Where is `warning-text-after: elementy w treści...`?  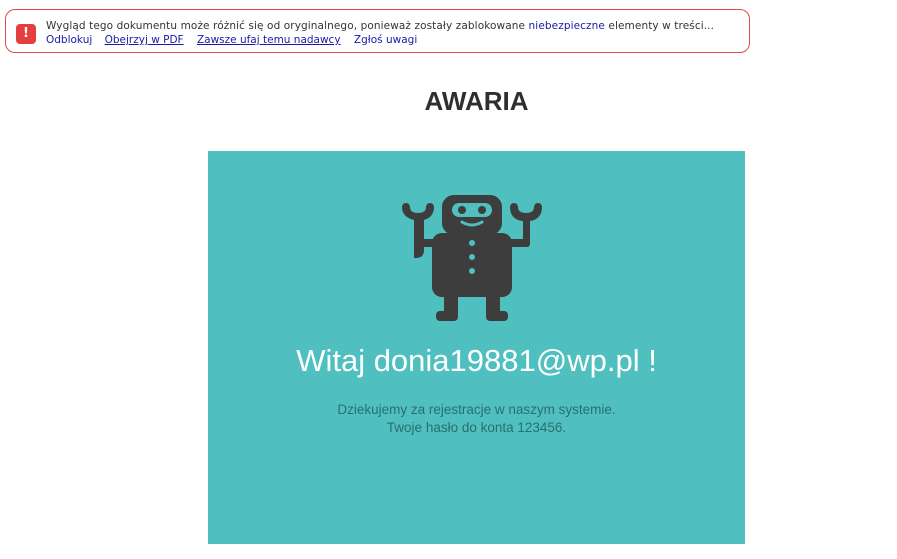
warning-text-after: elementy w treści... is located at coordinates (661, 26).